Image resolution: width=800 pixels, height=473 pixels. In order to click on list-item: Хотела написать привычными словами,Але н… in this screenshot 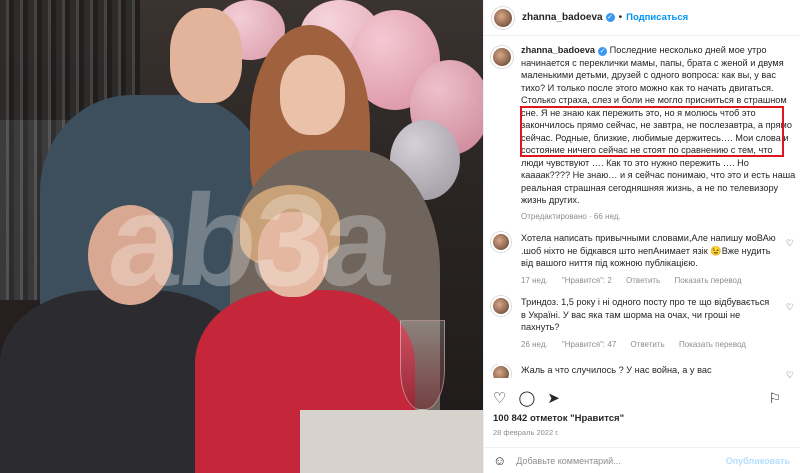, I will do `click(643, 259)`.